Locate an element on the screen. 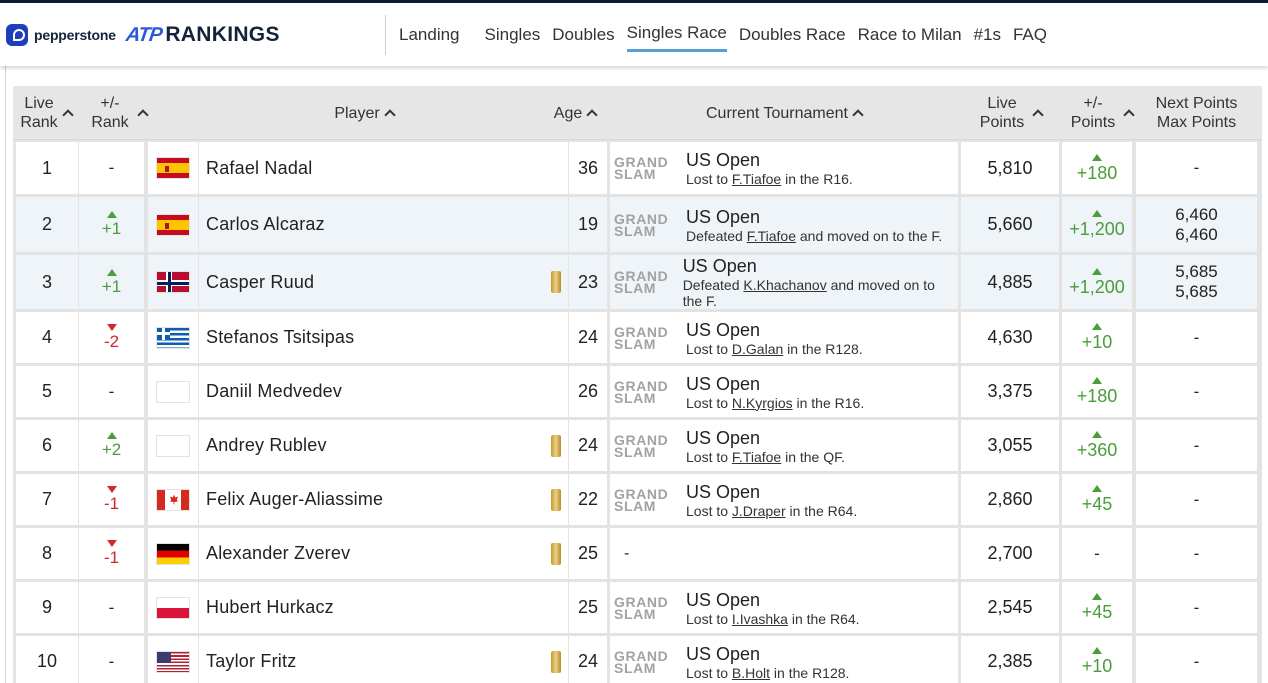 This screenshot has height=683, width=1268. player-name-cell: Taylor Fritz is located at coordinates (383, 659).